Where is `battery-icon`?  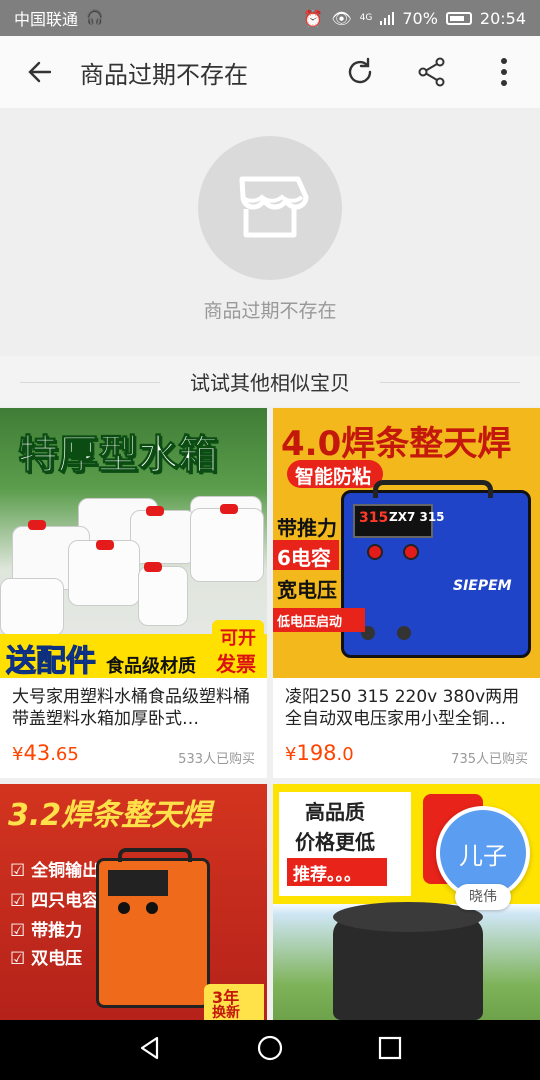
battery-icon is located at coordinates (458, 18).